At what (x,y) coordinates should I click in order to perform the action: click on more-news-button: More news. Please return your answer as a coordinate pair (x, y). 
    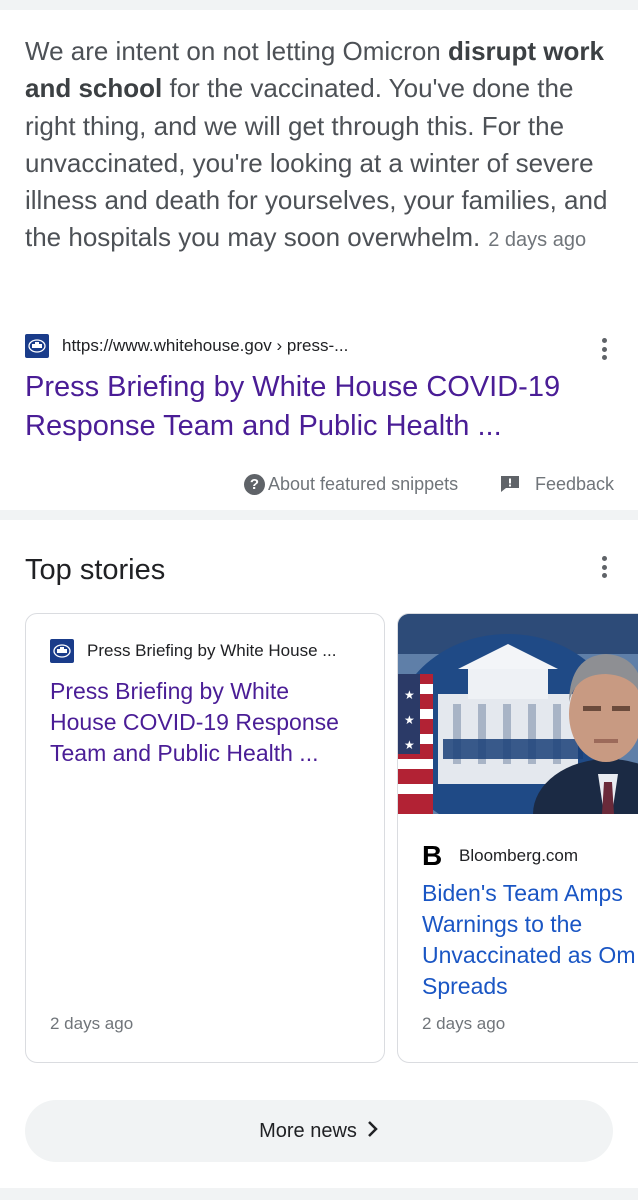
    Looking at the image, I should click on (319, 1131).